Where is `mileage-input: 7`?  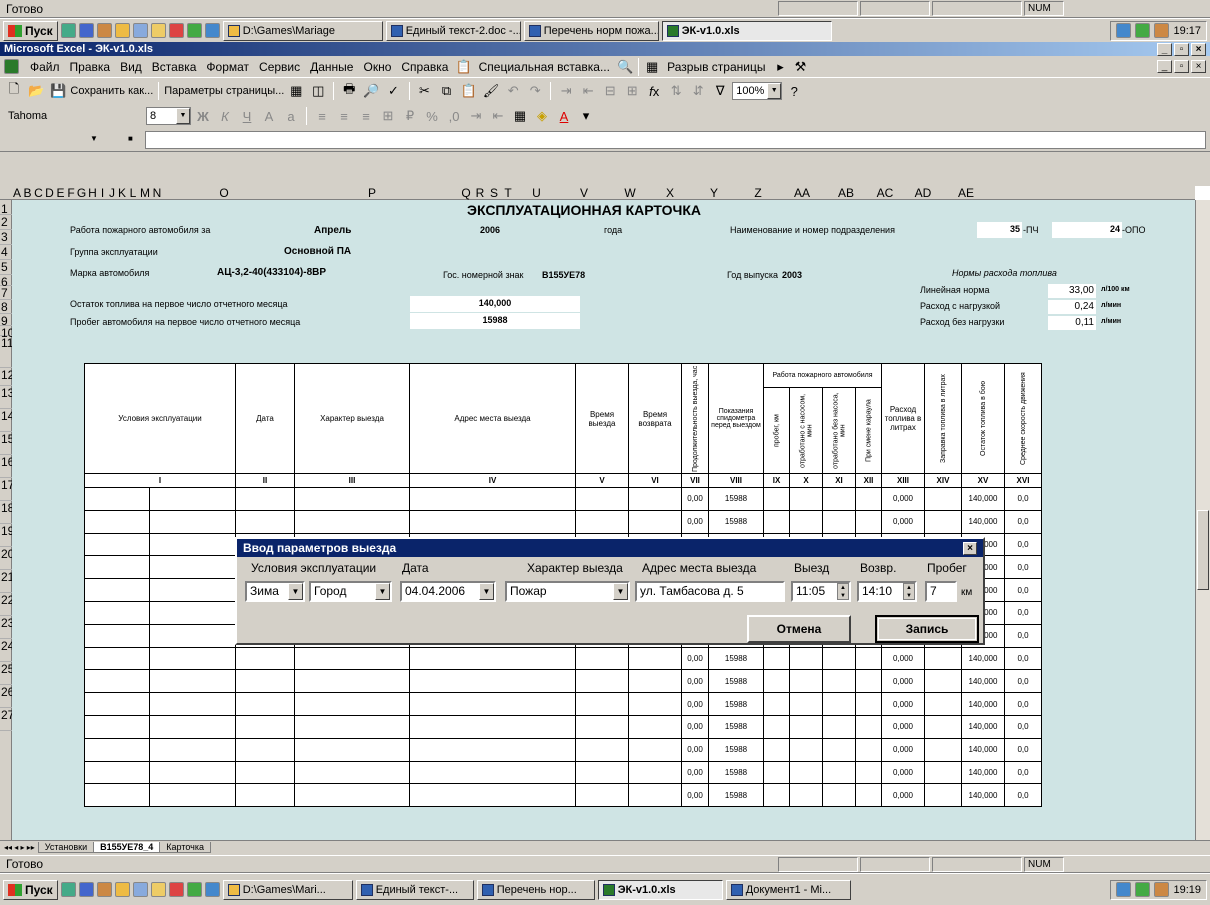 mileage-input: 7 is located at coordinates (941, 591).